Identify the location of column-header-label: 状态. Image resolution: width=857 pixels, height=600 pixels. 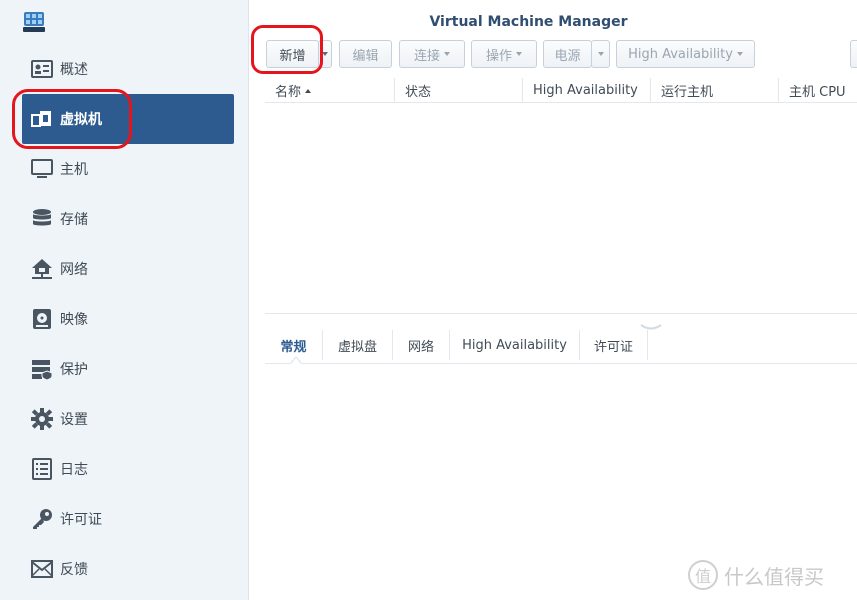
(418, 92).